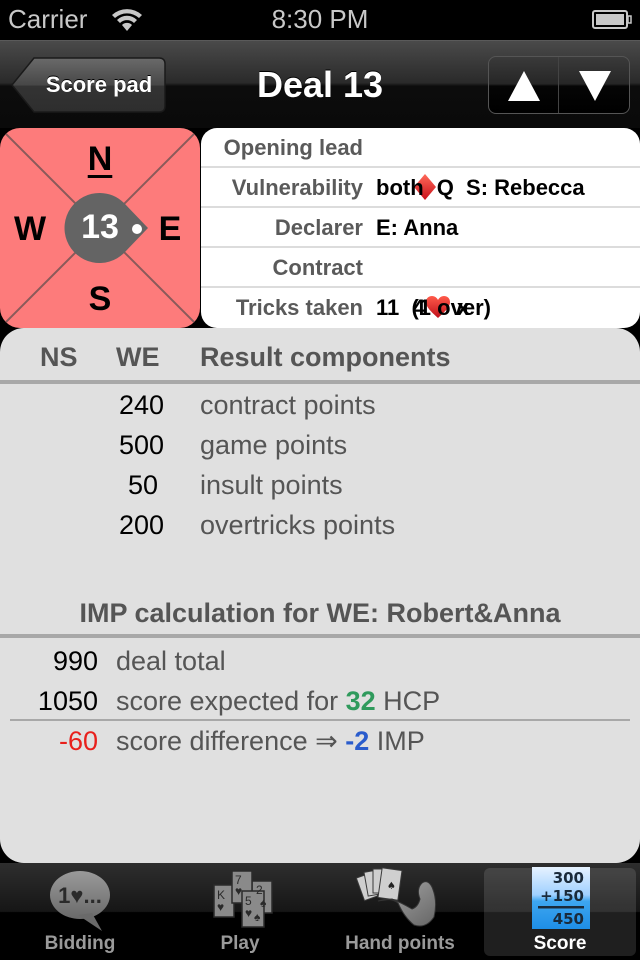 The image size is (640, 960). Describe the element at coordinates (420, 284) in the screenshot. I see `contract-row: Contract 4 x` at that location.